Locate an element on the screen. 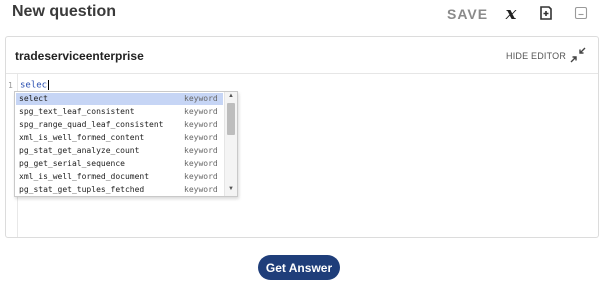 This screenshot has width=600, height=284. autocomplete-item: pg_stat_get_tuples_fetched keyword is located at coordinates (119, 190).